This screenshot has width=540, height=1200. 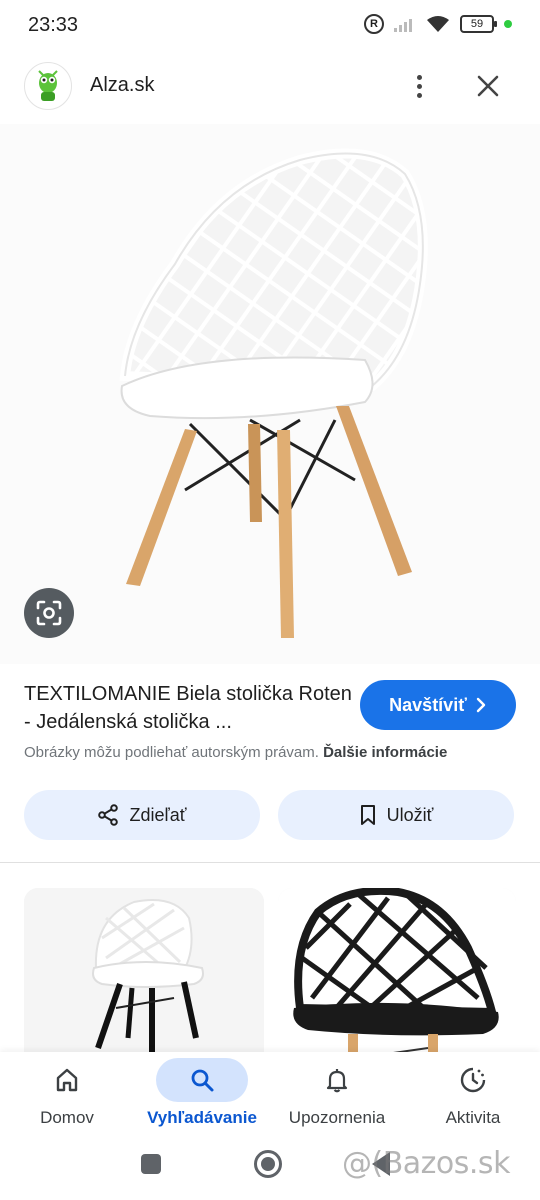 What do you see at coordinates (385, 752) in the screenshot?
I see `more-info-link: Ďalšie informácie` at bounding box center [385, 752].